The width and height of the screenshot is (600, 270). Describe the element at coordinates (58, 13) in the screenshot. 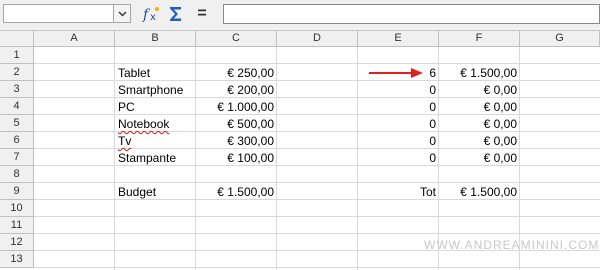

I see `name-box` at that location.